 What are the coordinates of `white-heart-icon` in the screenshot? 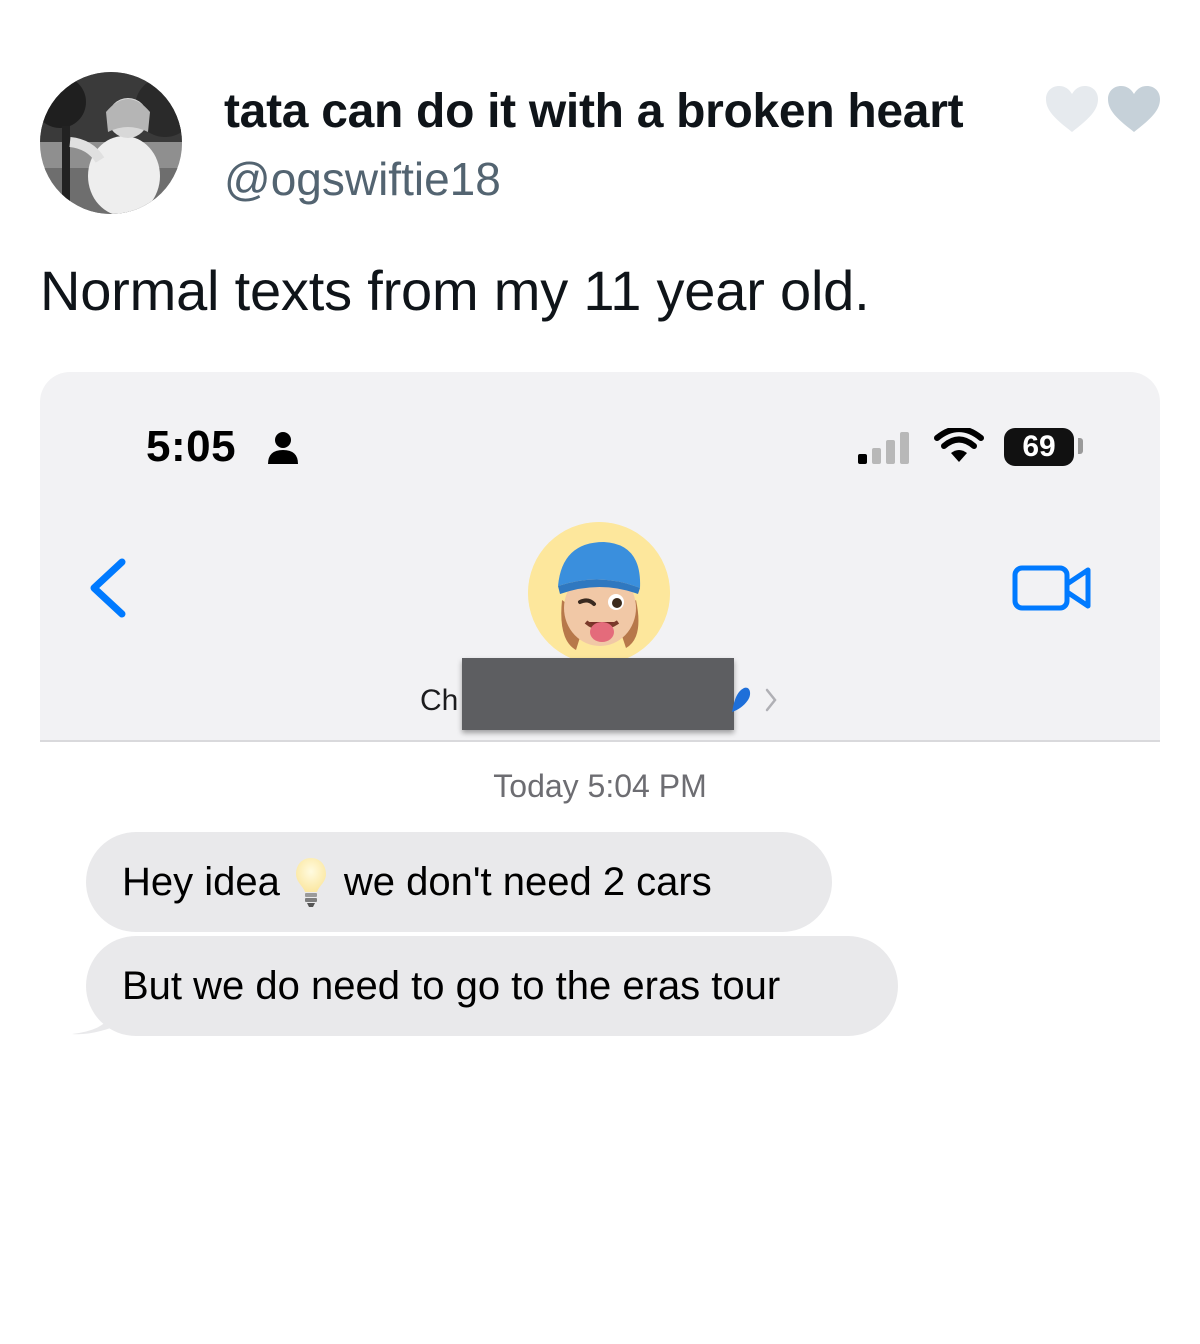 It's located at (1072, 109).